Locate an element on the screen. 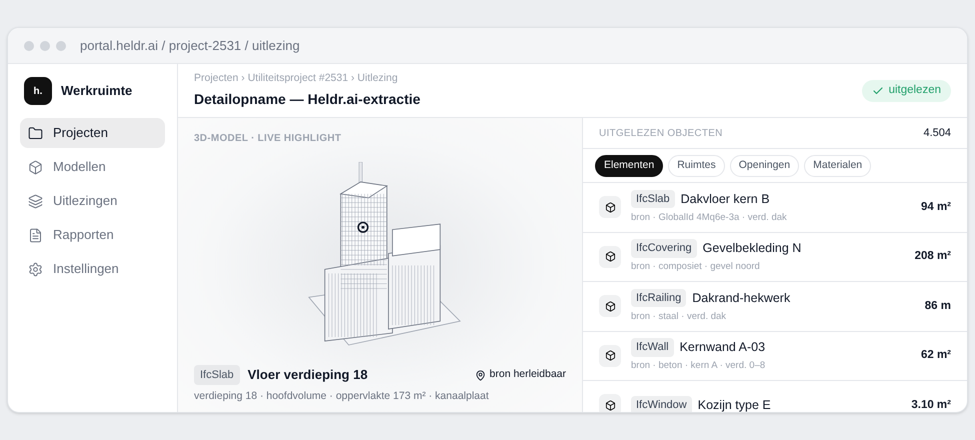 The height and width of the screenshot is (440, 975). selection-details: verdieping 18 · hoofdvolume · oppervlakte 173 m² · kanaalplaat is located at coordinates (342, 396).